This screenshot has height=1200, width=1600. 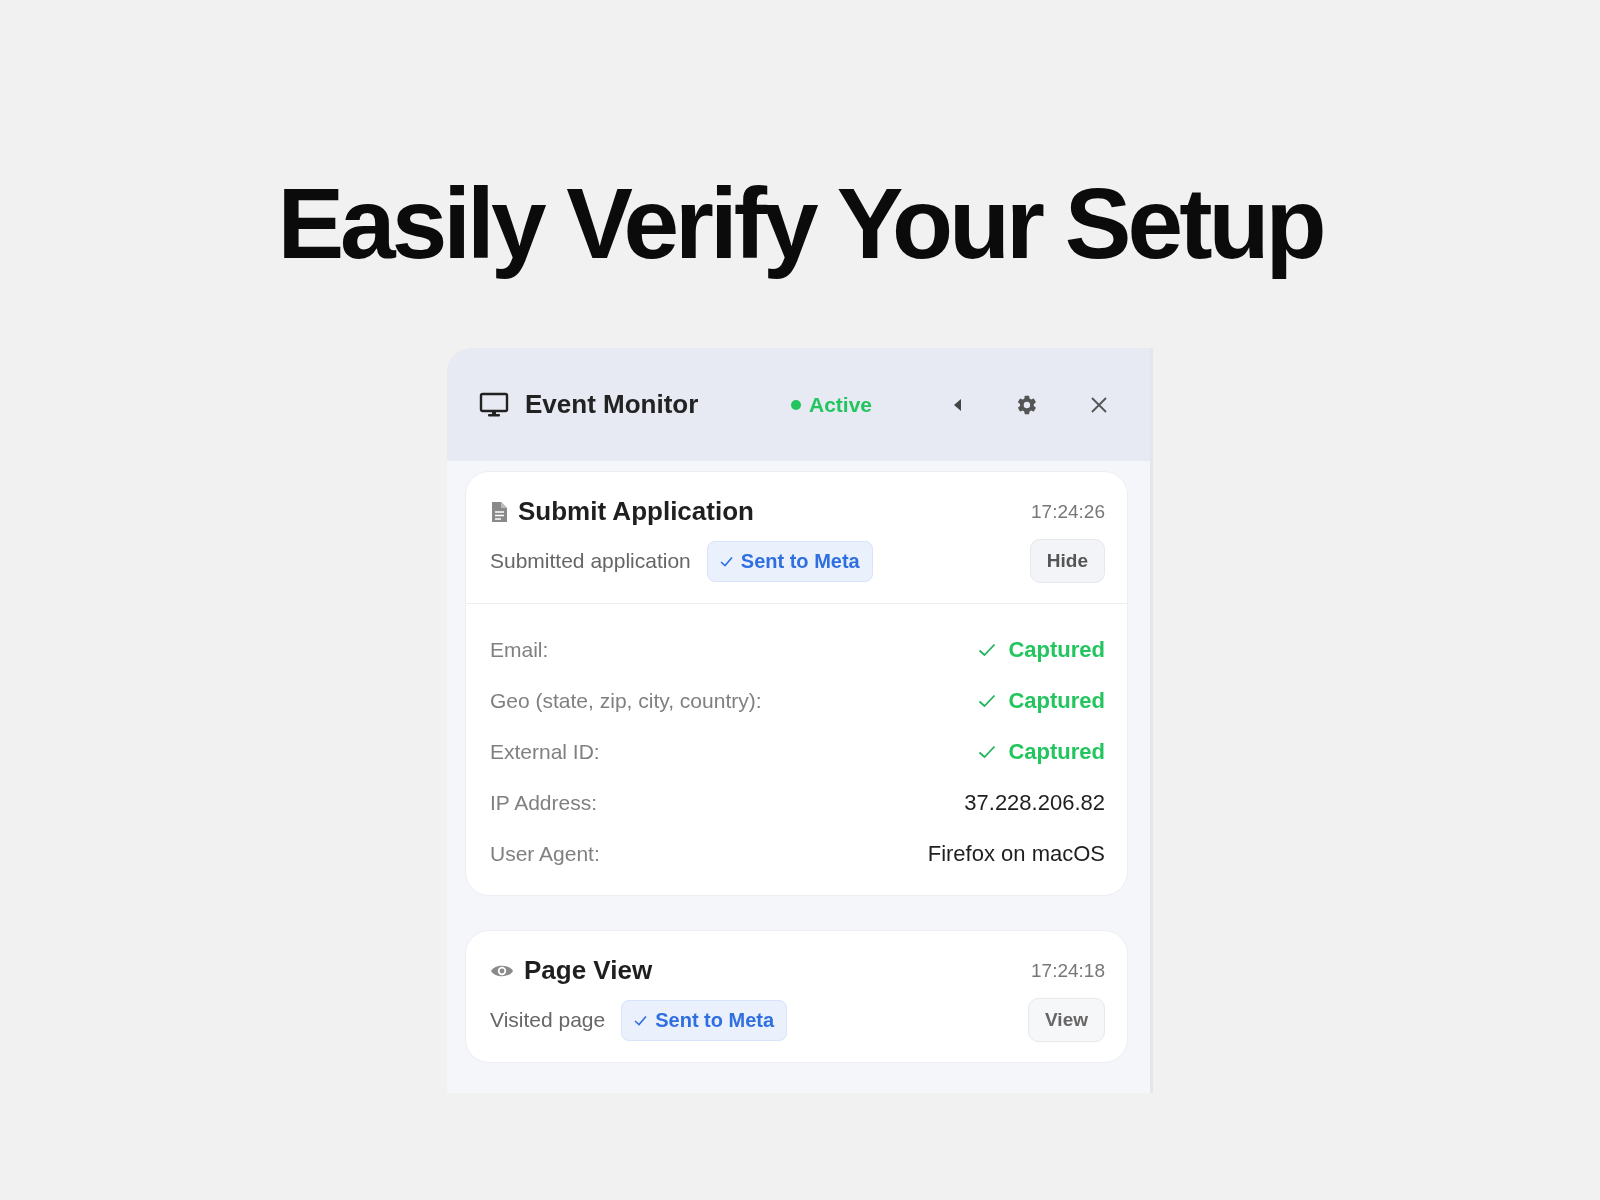 What do you see at coordinates (1068, 511) in the screenshot?
I see `event-time: 17:24:26` at bounding box center [1068, 511].